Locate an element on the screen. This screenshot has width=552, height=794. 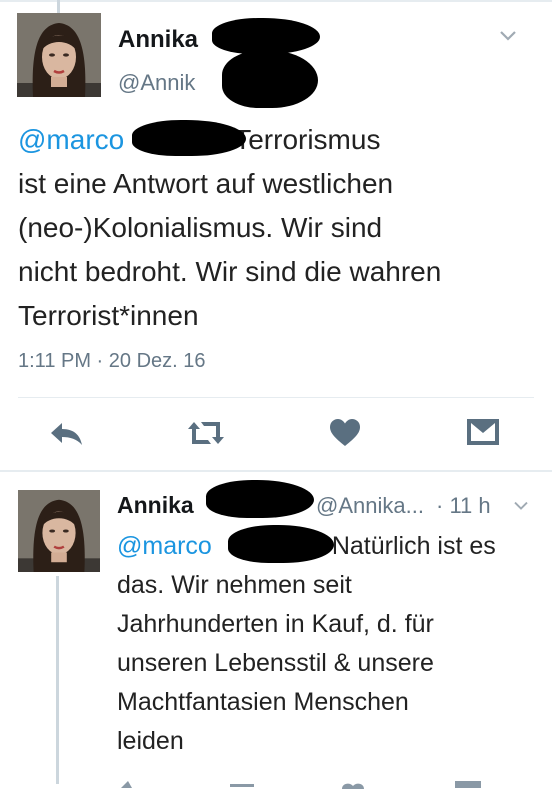
reply-caret-menu-button is located at coordinates (521, 506).